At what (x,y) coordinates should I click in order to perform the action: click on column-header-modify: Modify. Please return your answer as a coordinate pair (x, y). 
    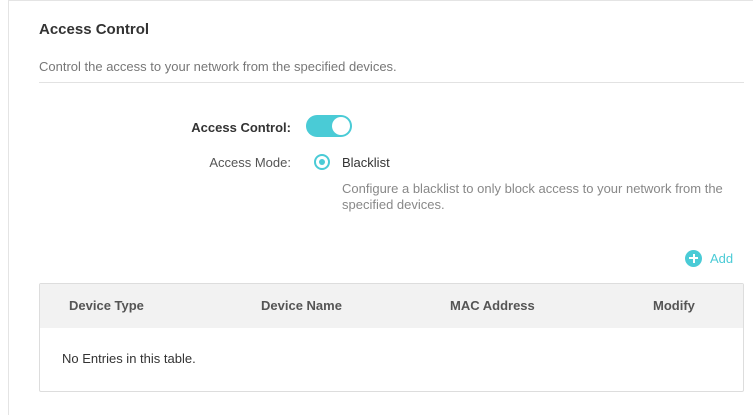
    Looking at the image, I should click on (674, 305).